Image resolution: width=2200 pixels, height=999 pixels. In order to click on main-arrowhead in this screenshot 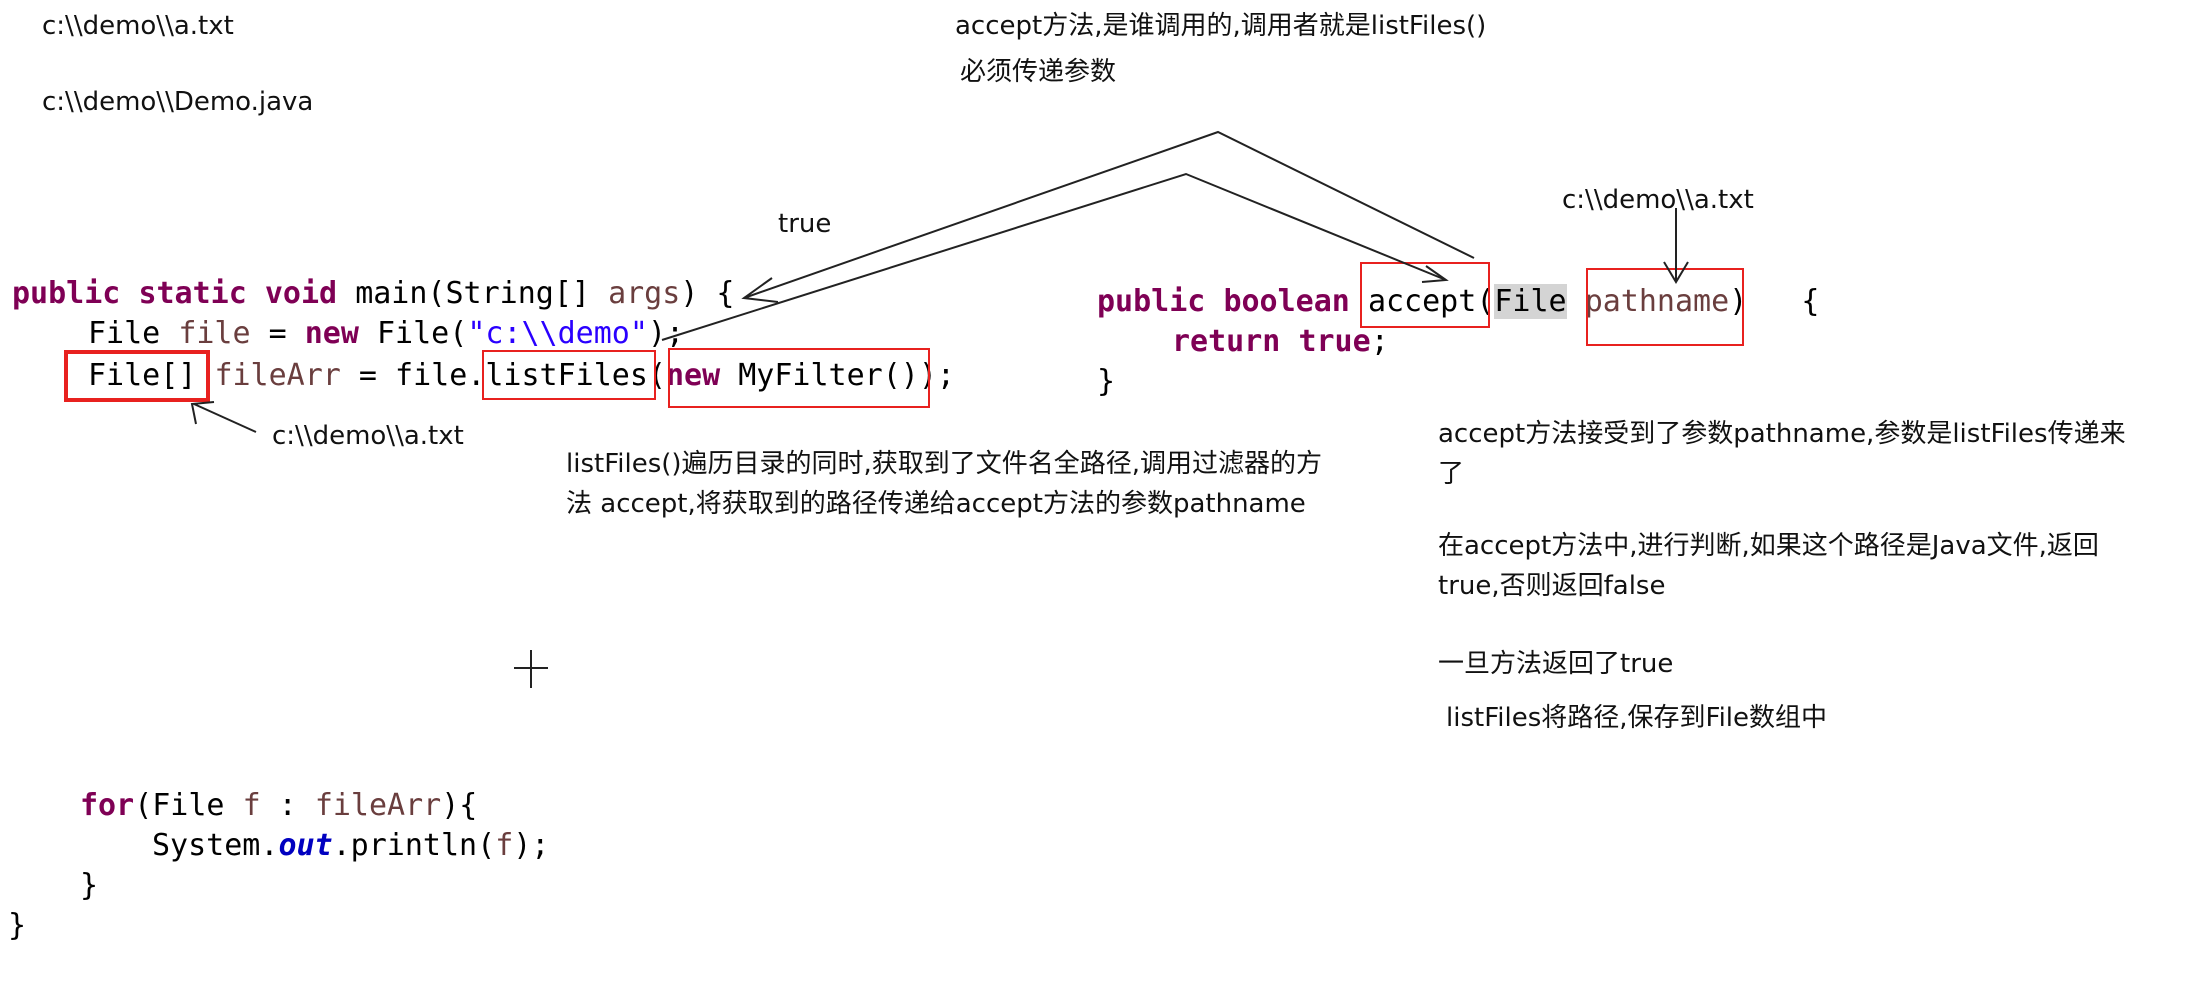, I will do `click(760, 290)`.